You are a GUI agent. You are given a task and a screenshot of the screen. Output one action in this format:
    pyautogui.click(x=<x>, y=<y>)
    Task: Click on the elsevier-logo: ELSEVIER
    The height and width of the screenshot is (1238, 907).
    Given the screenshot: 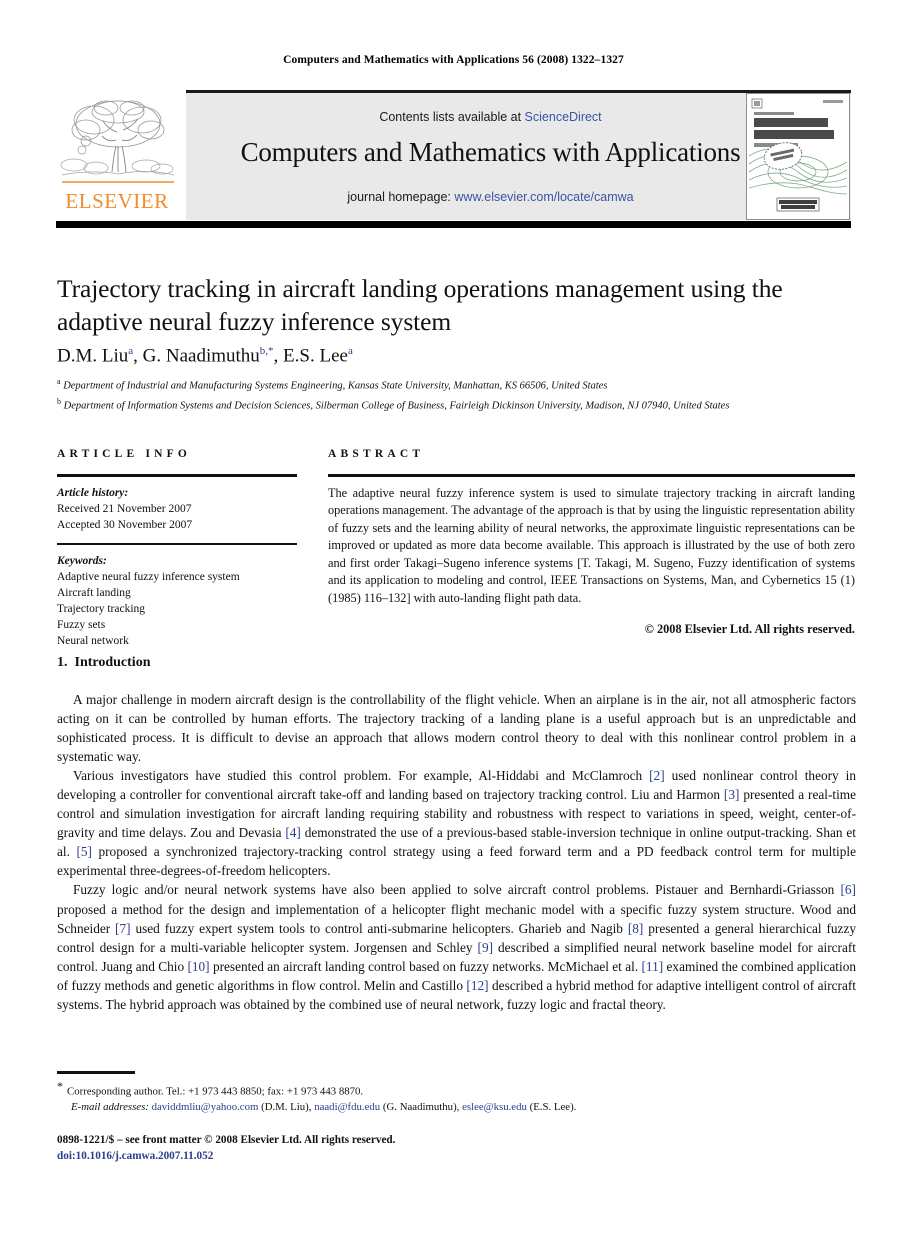 What is the action you would take?
    pyautogui.click(x=117, y=157)
    